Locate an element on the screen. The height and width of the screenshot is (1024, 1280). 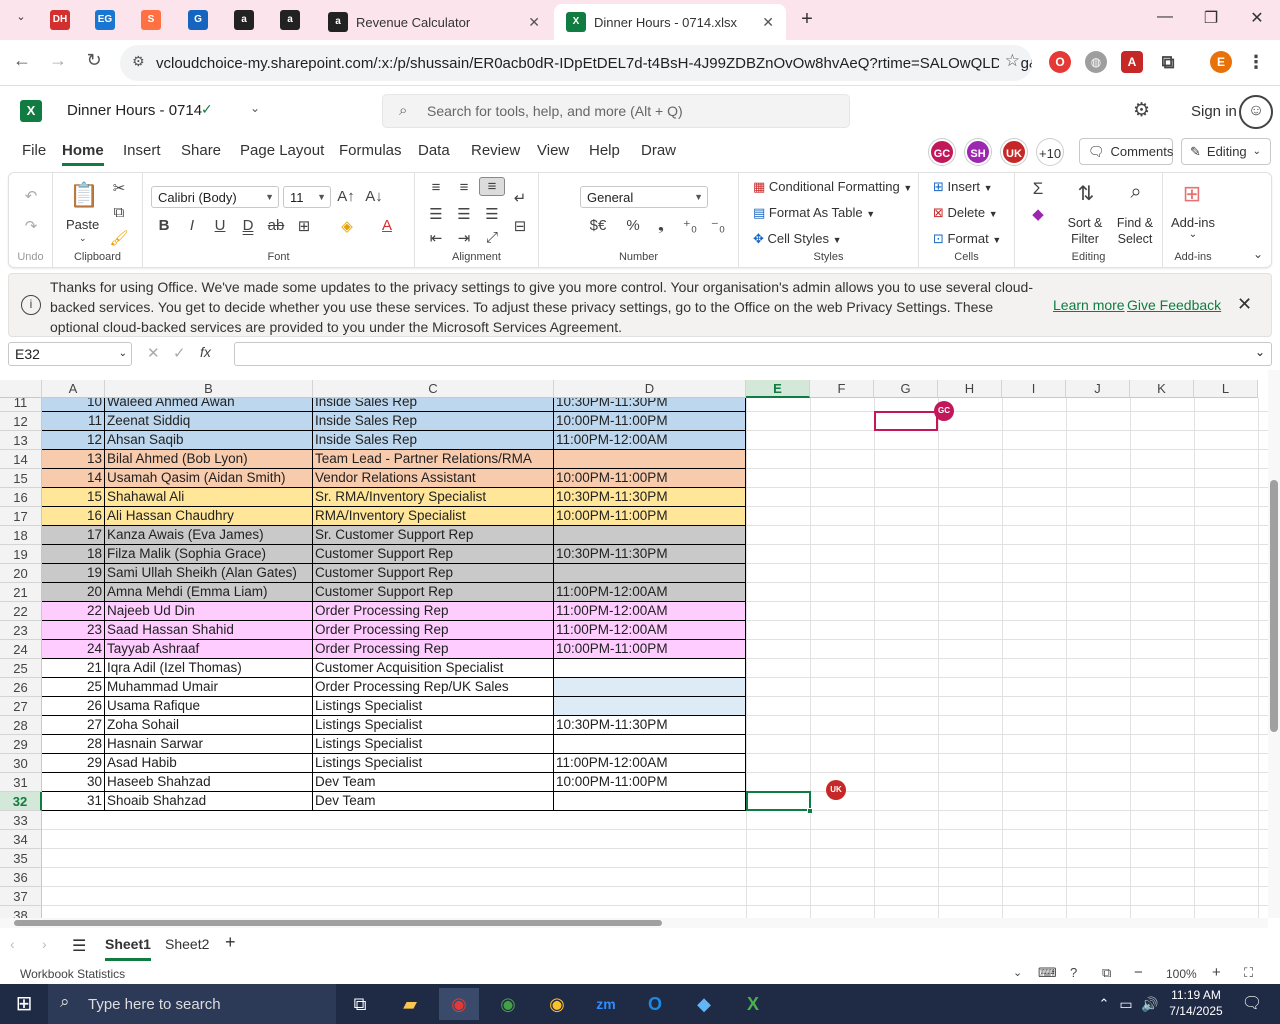
cell-c: Customer Acquisition Specialist is located at coordinates (433, 668).